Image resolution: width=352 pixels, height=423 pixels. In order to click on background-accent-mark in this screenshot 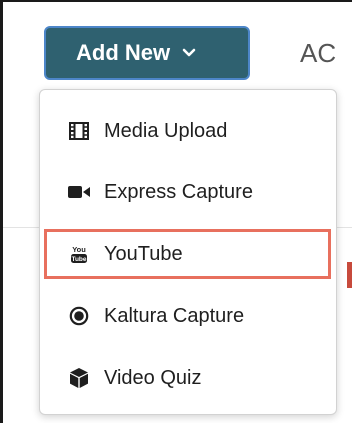, I will do `click(349, 275)`.